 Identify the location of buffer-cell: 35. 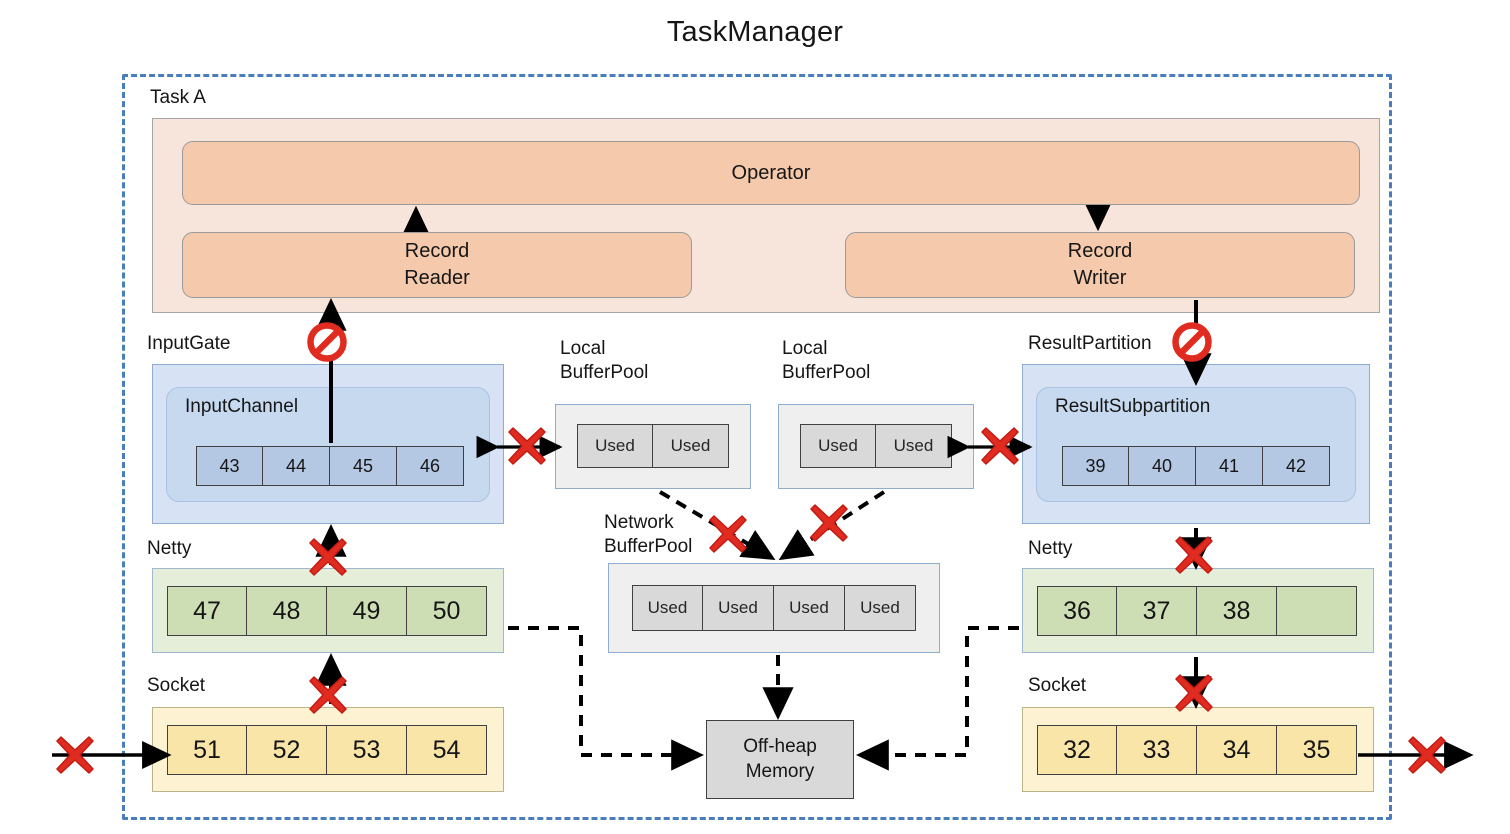
(1317, 750).